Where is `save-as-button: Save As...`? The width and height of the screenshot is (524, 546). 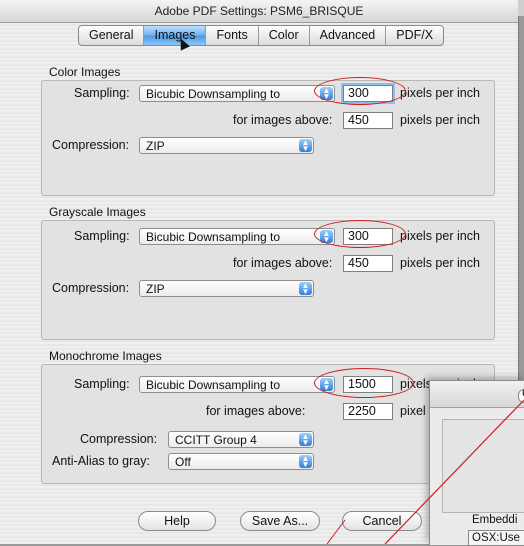 save-as-button: Save As... is located at coordinates (280, 521).